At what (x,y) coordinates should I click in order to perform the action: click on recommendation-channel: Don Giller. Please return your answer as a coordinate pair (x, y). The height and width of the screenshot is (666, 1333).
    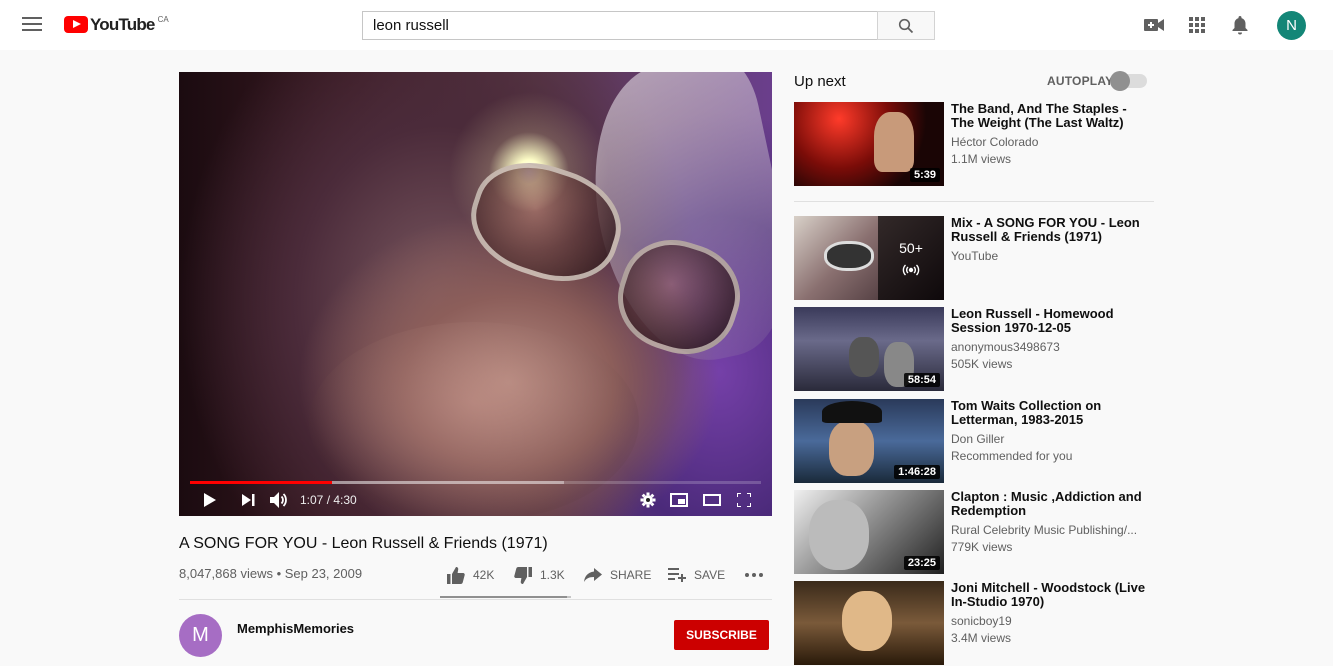
    Looking at the image, I should click on (978, 439).